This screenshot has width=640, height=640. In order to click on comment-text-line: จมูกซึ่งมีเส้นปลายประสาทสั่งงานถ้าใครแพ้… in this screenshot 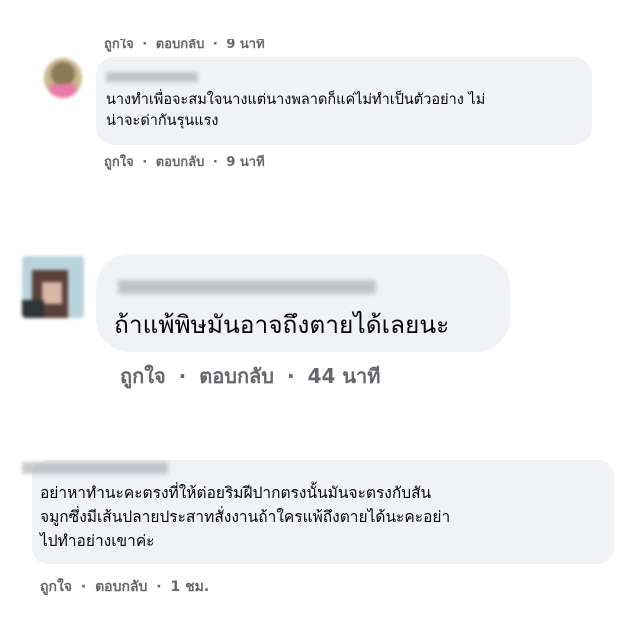, I will do `click(245, 517)`.